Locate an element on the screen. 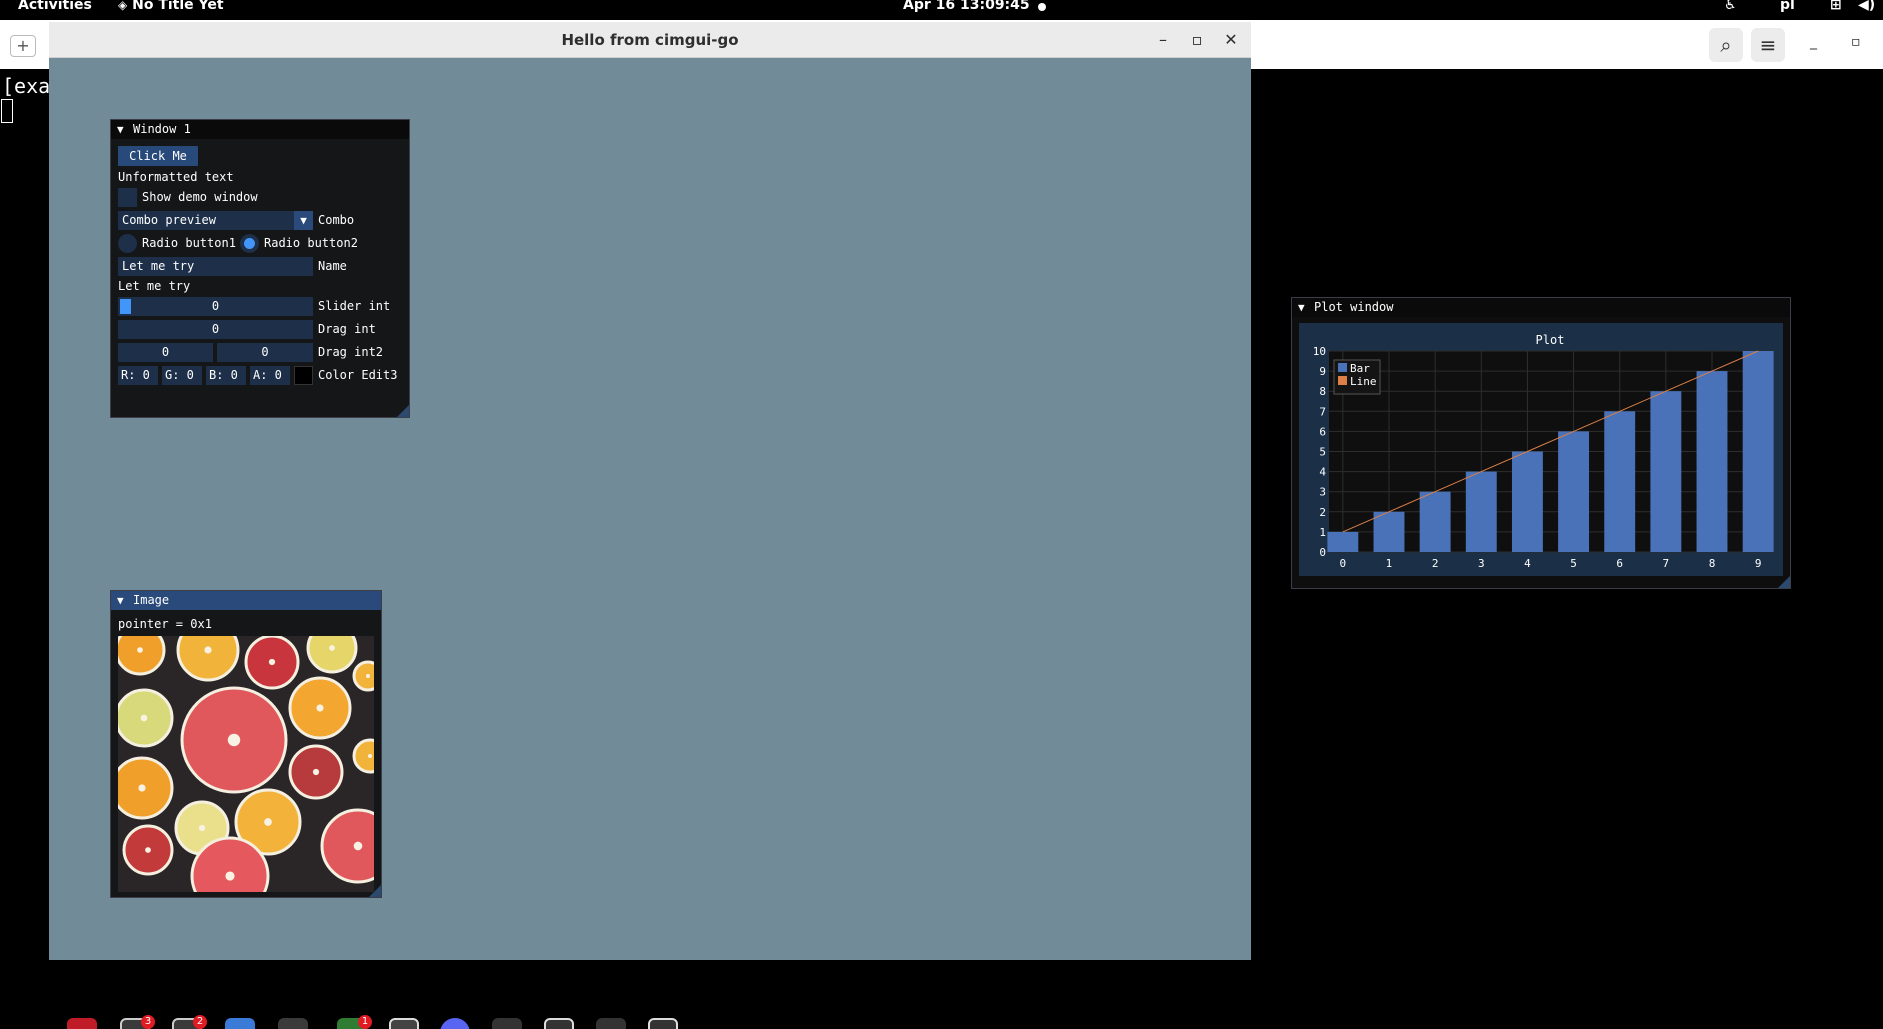 This screenshot has height=1029, width=1883. color-a-value: A: 0 is located at coordinates (267, 375).